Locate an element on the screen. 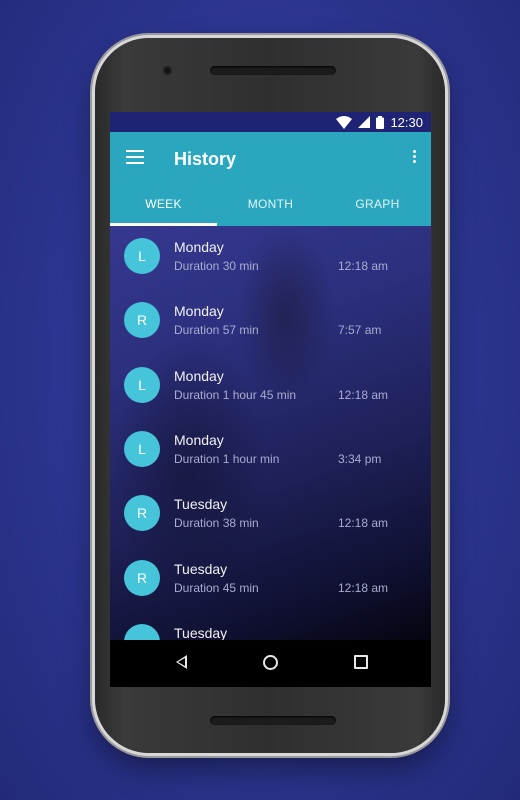  list-item: L Monday Duration 1 hour 45 min 12:18 am is located at coordinates (270, 387).